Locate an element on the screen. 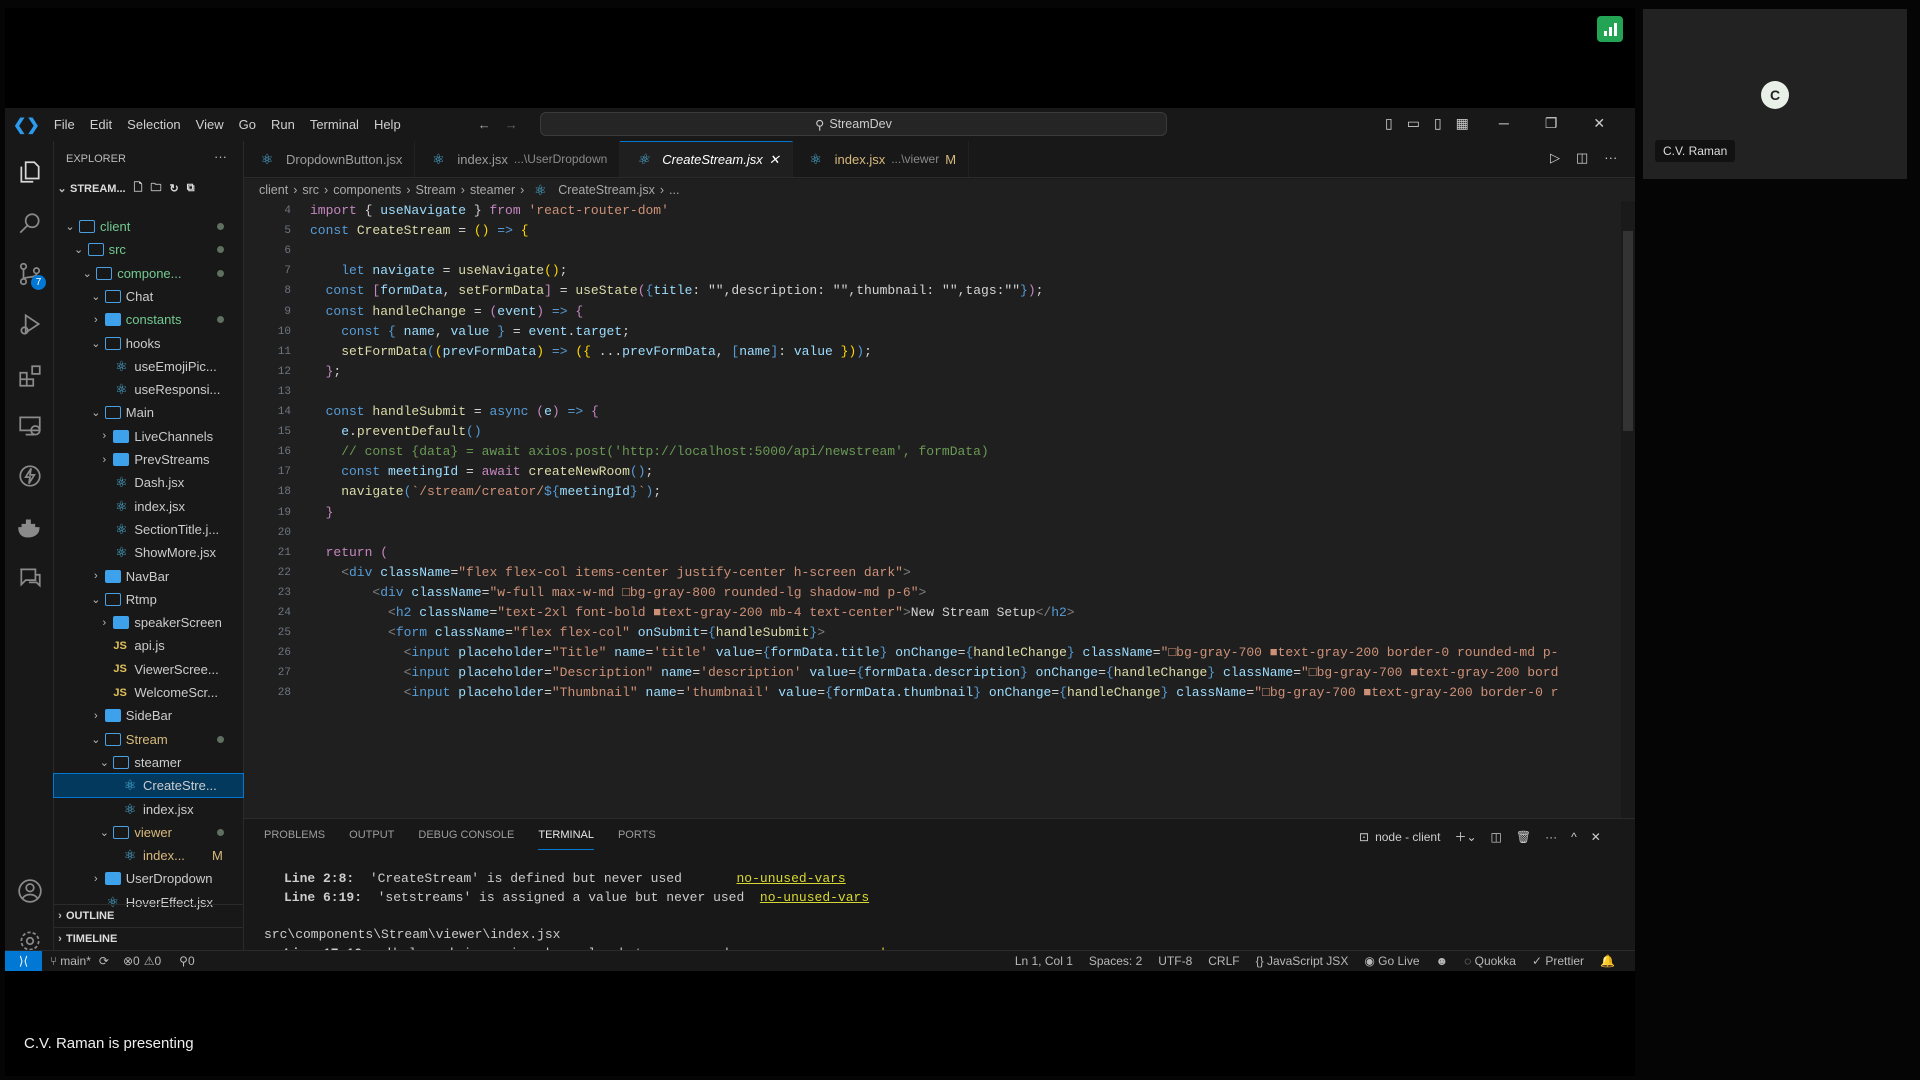  copilot-icon: ☻ is located at coordinates (1442, 961).